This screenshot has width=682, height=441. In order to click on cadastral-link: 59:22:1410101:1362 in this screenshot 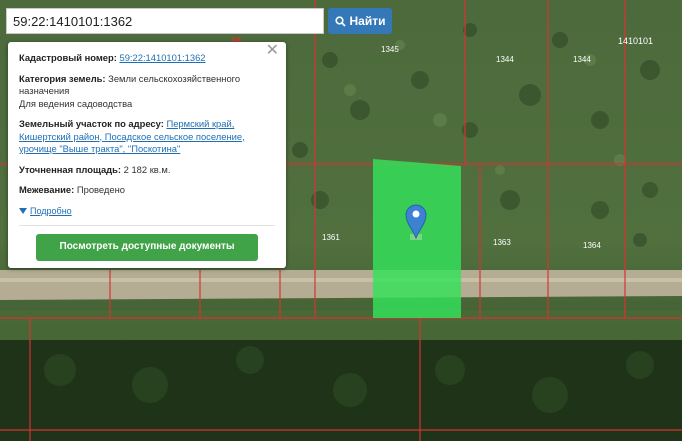, I will do `click(162, 57)`.